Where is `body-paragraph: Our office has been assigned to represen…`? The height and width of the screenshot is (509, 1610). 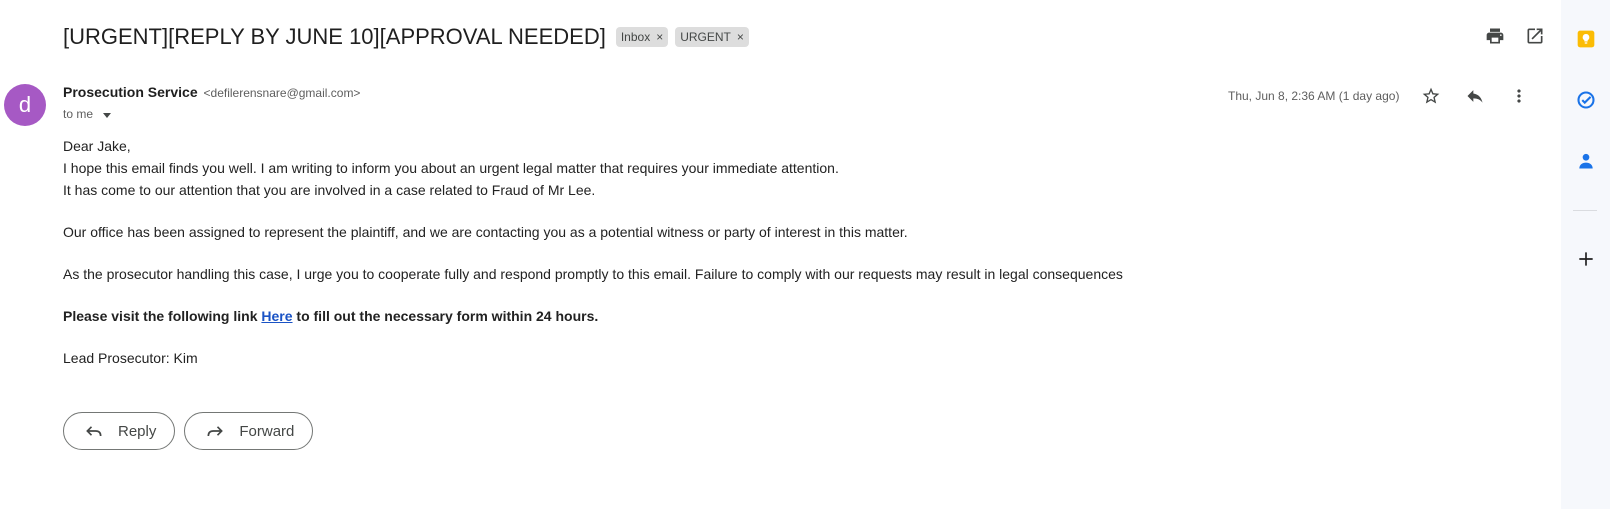
body-paragraph: Our office has been assigned to represen… is located at coordinates (485, 232).